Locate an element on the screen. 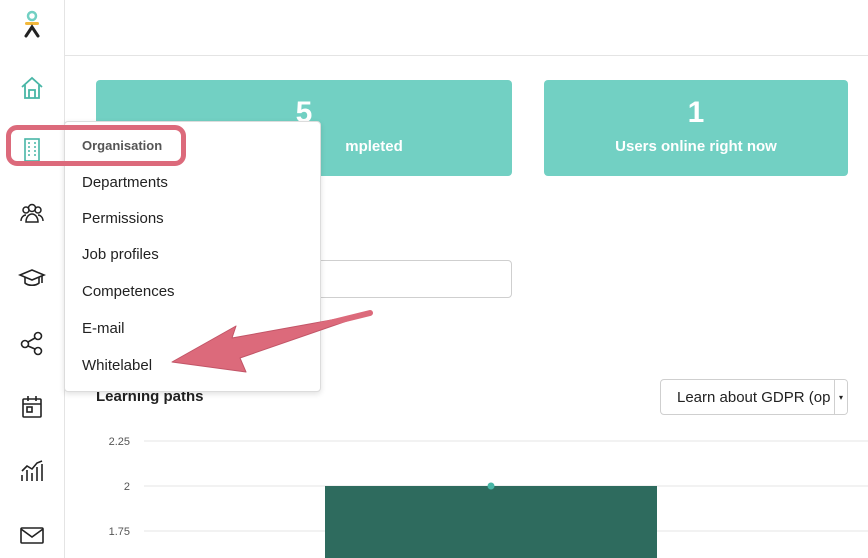 The image size is (868, 558). highlight-outline is located at coordinates (96, 145).